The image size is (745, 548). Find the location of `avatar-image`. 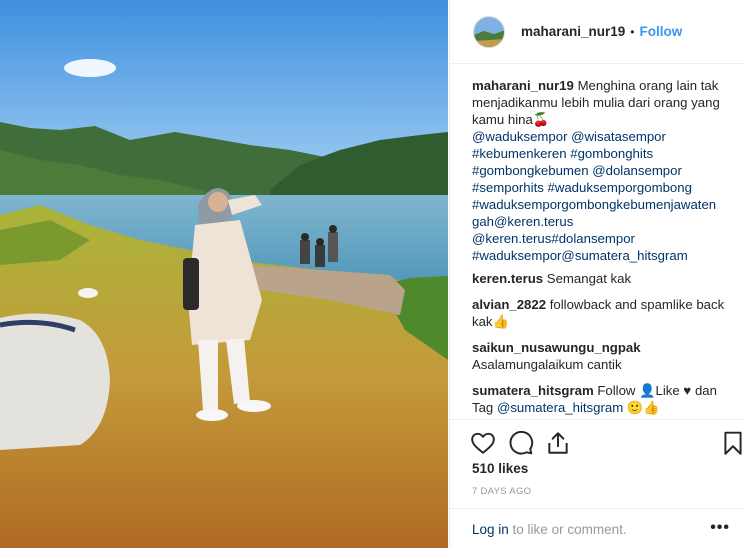

avatar-image is located at coordinates (489, 31).